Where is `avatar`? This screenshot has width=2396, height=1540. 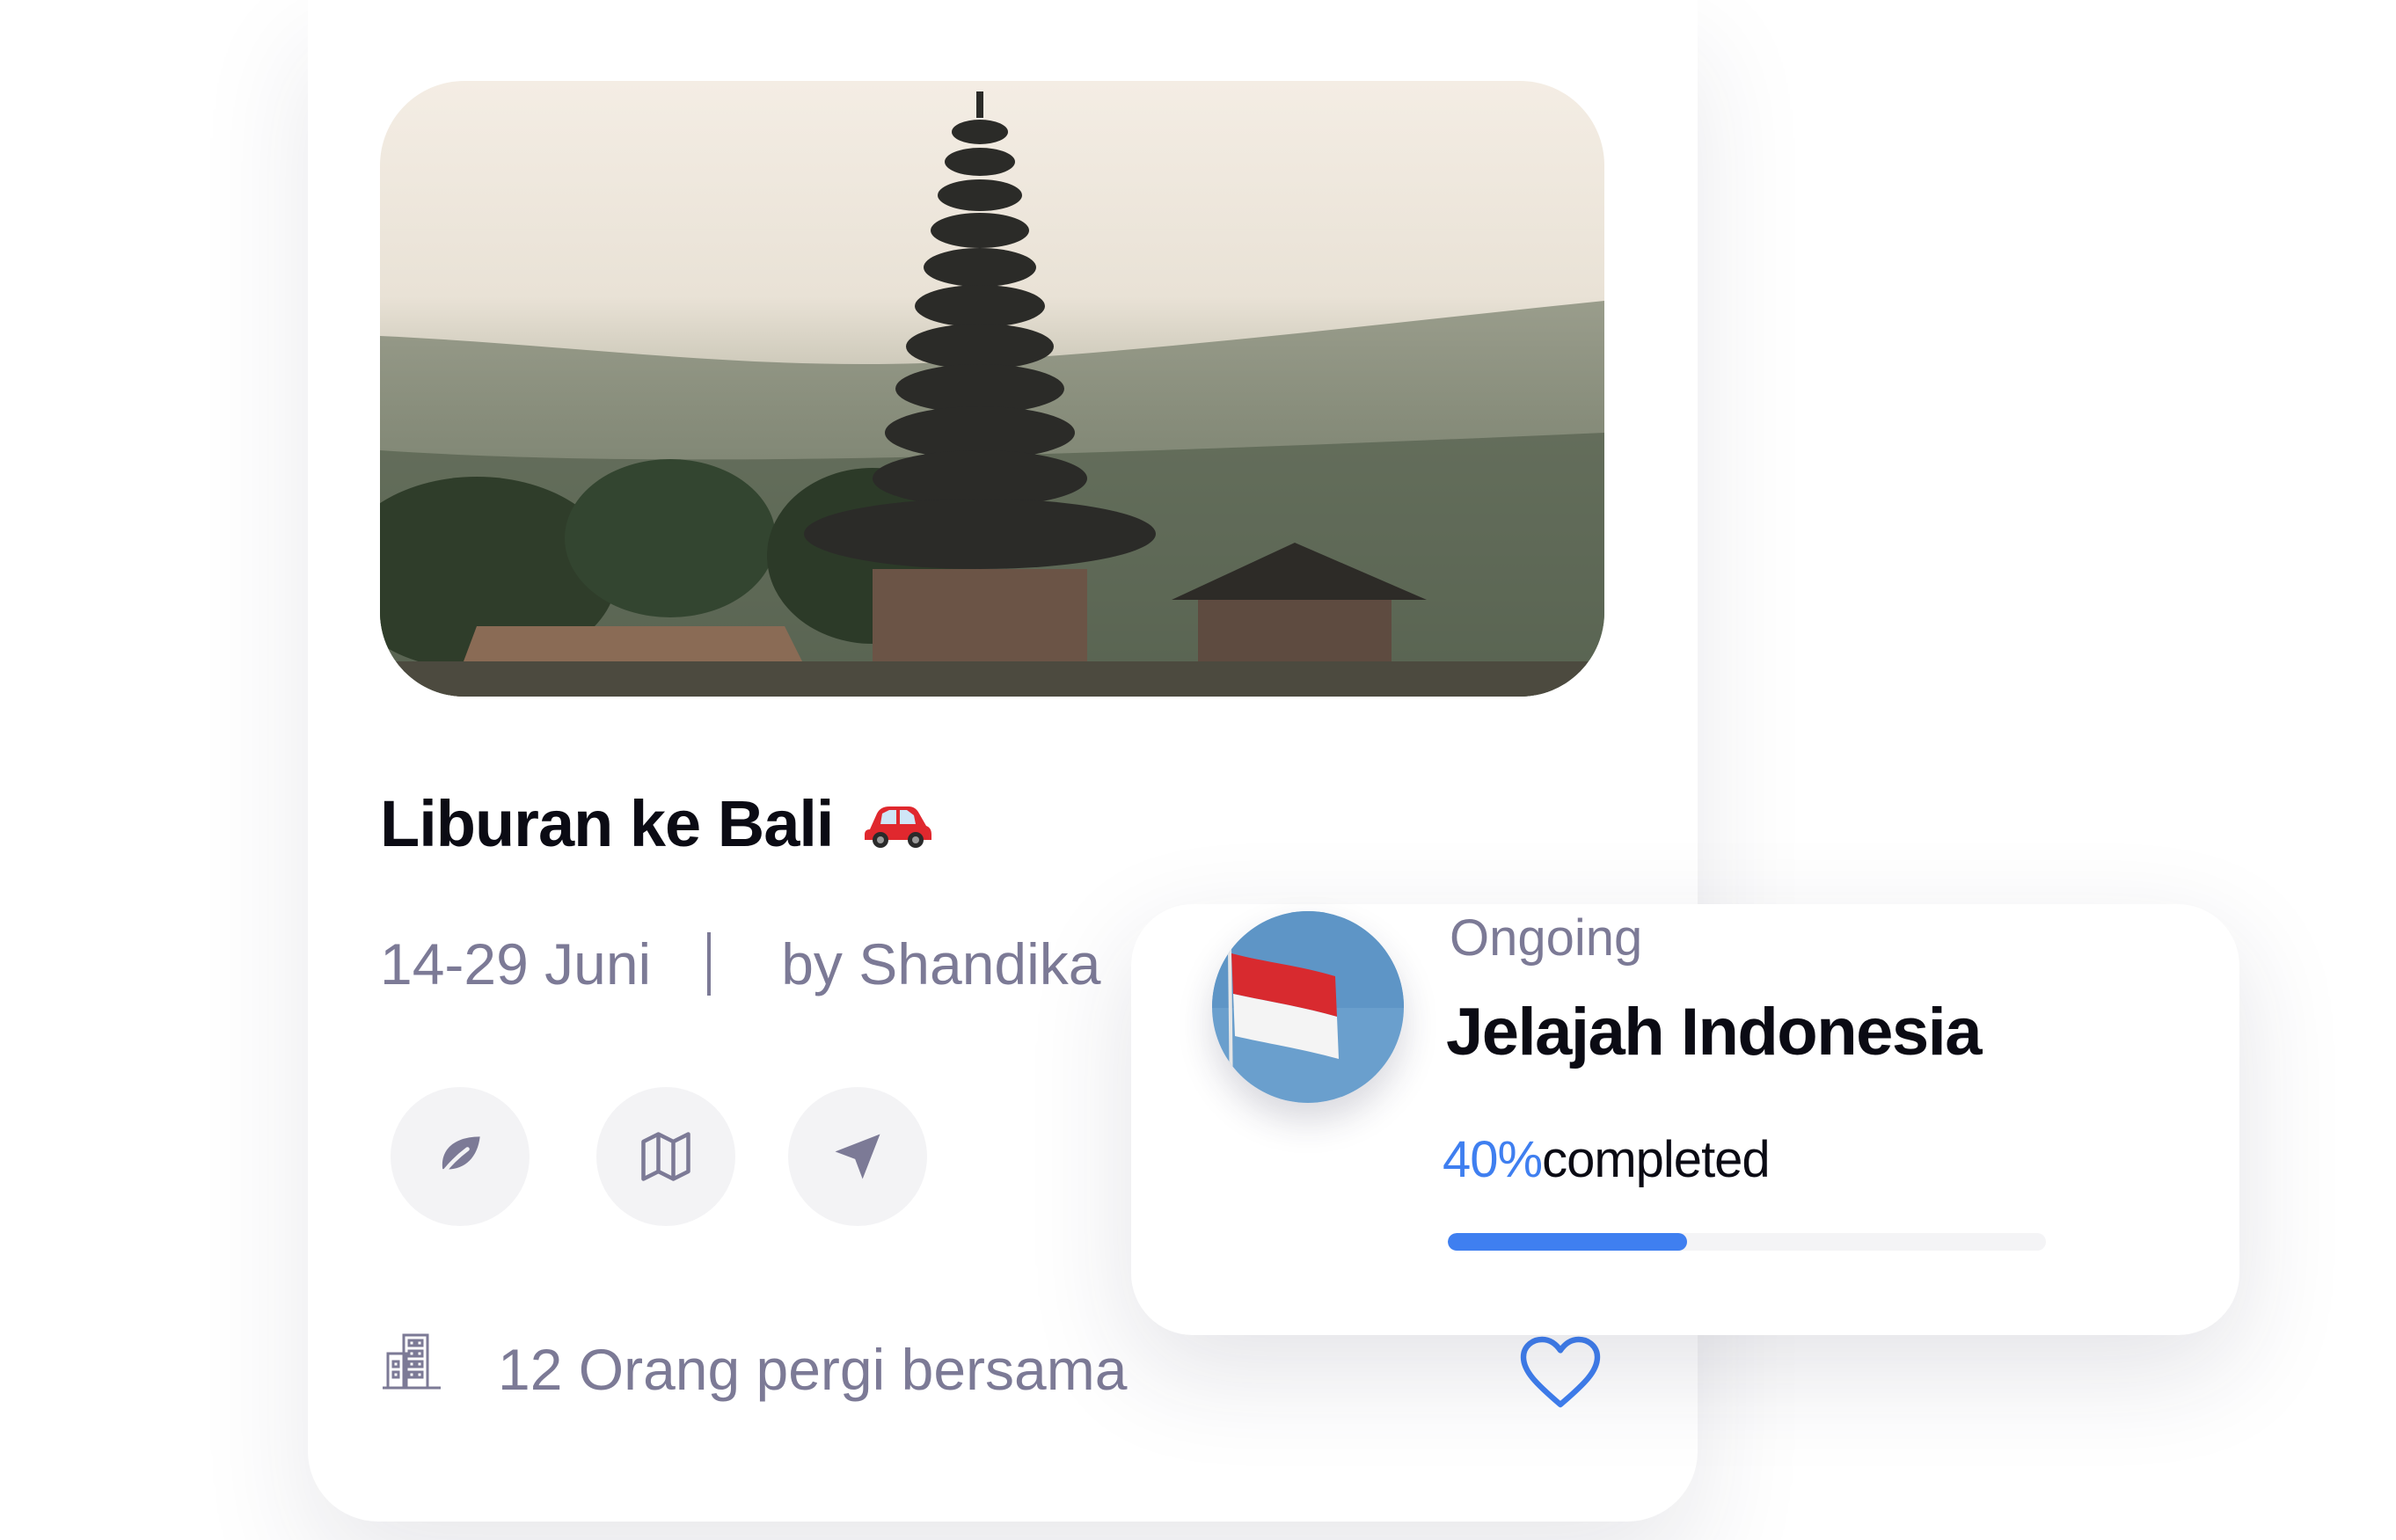
avatar is located at coordinates (1308, 1007).